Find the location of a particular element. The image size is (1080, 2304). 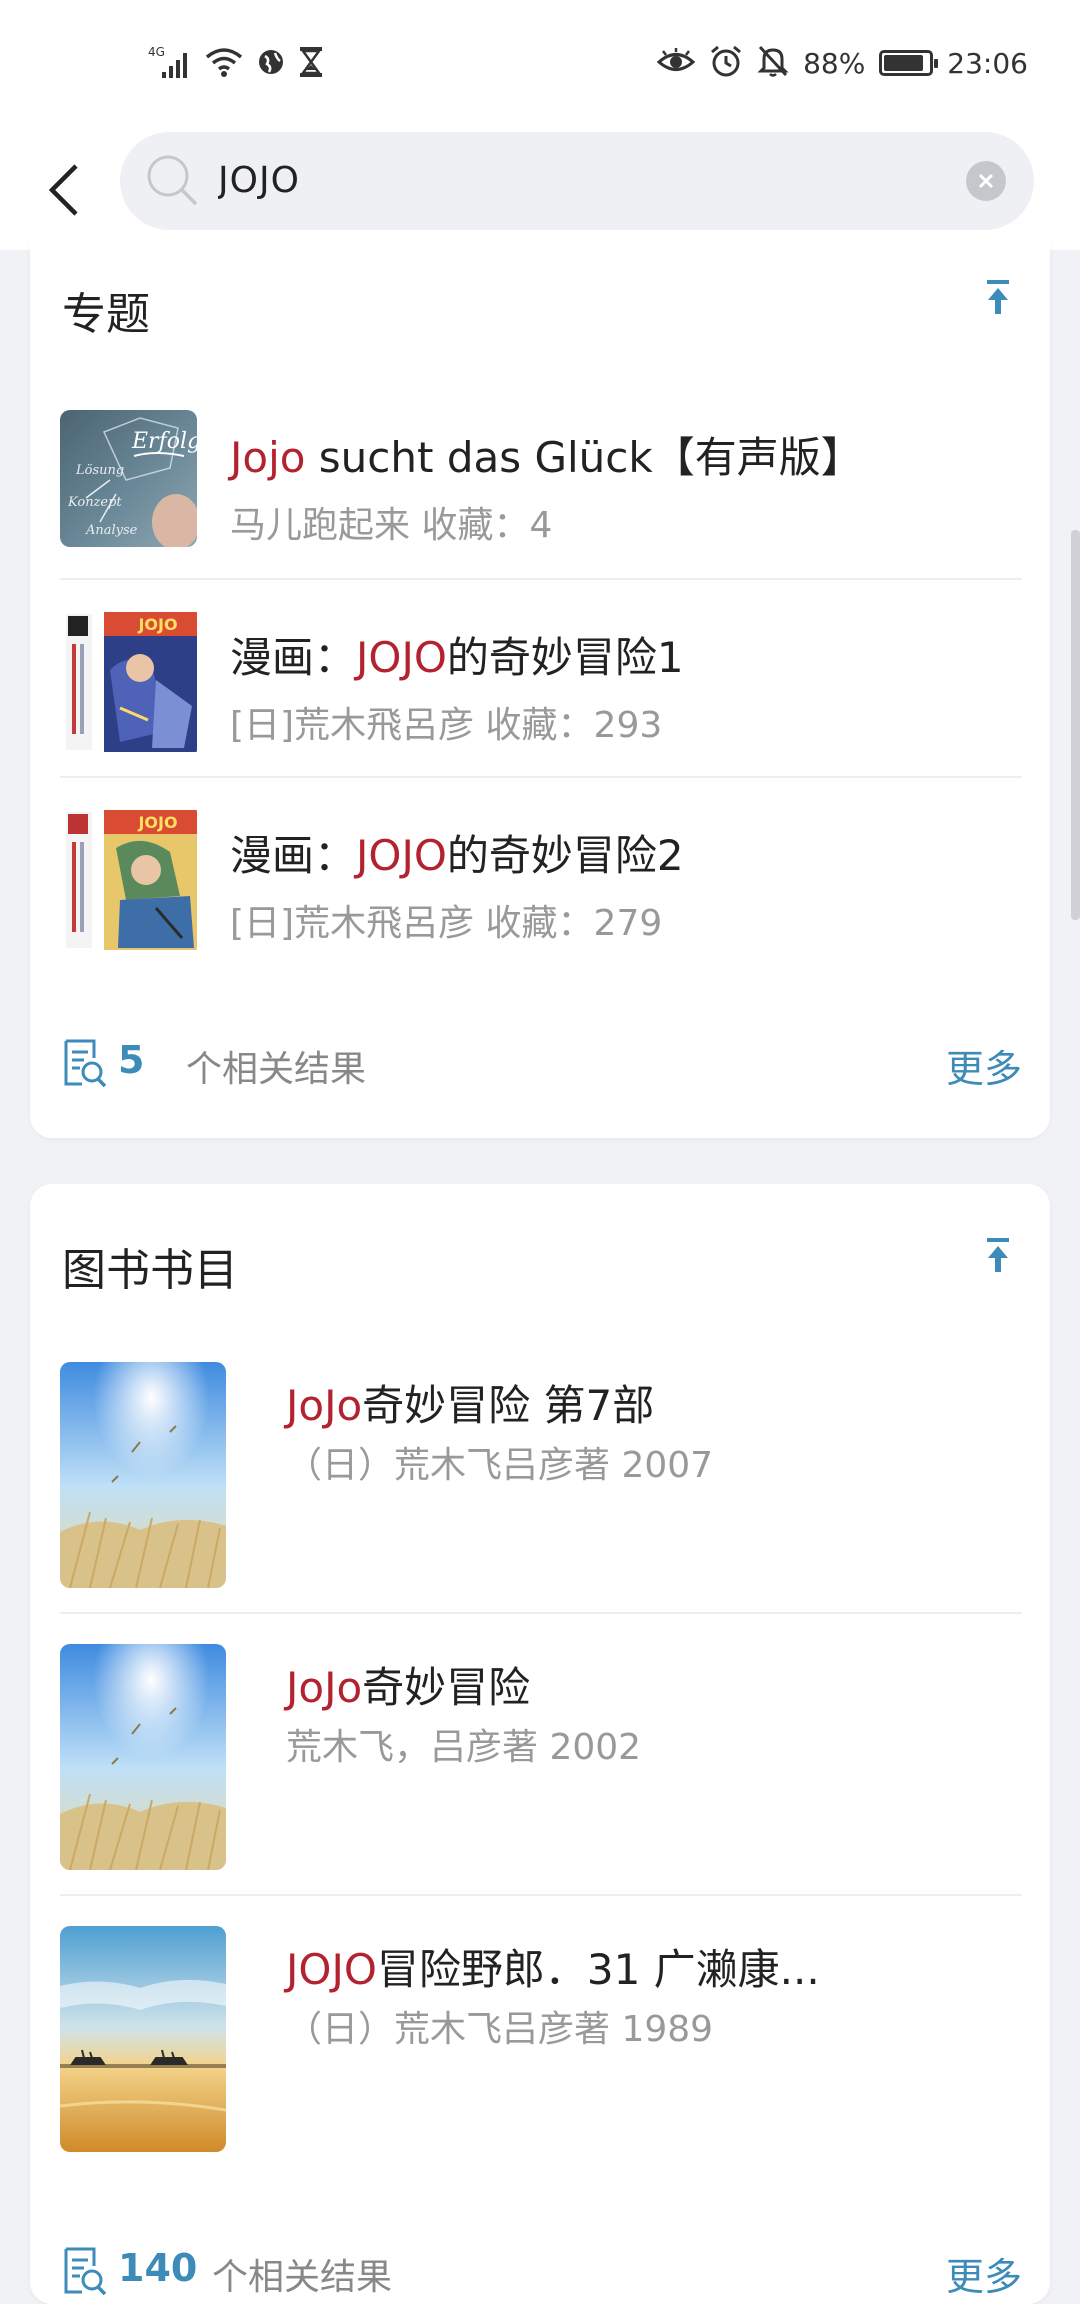

topic-meta: 马儿跑起来 收藏：4 is located at coordinates (391, 525).